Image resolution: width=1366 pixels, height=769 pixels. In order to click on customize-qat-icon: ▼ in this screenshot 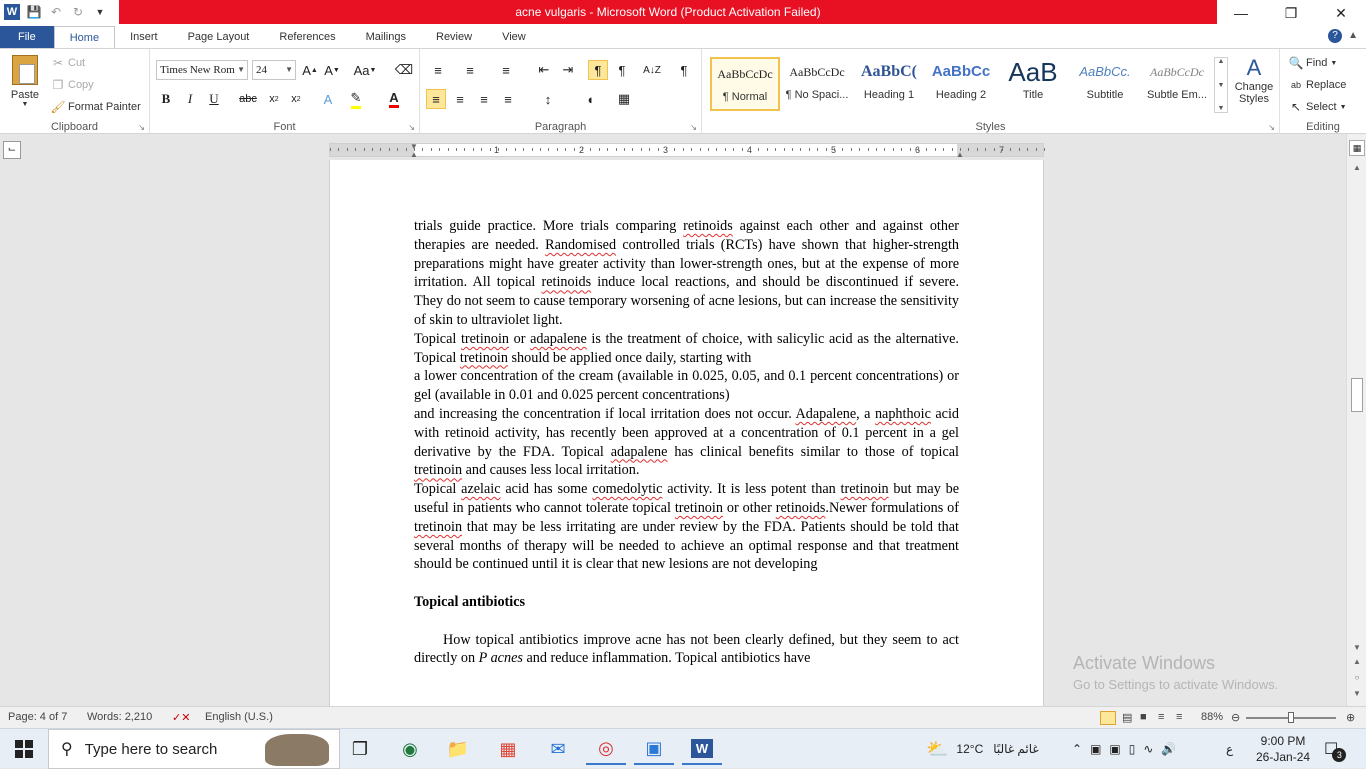, I will do `click(100, 12)`.